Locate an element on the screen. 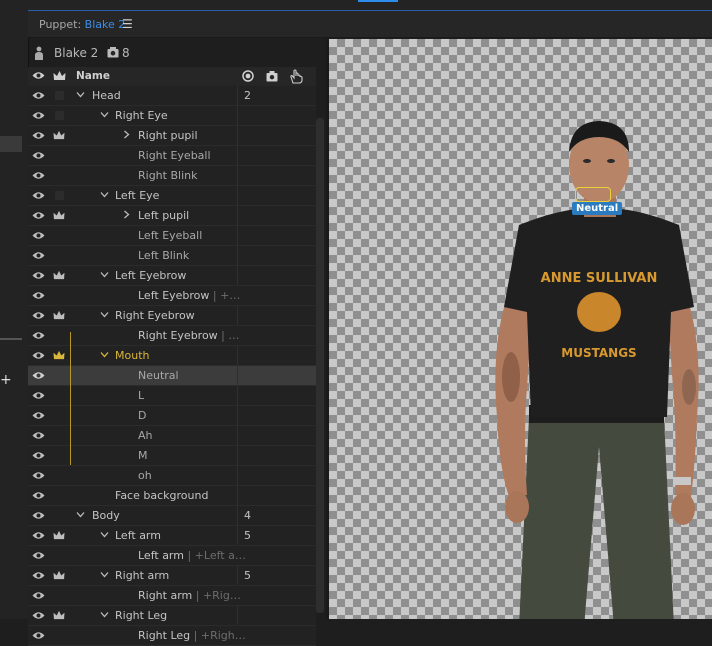 The image size is (712, 646). tree-row-label: Right Leg is located at coordinates (141, 615).